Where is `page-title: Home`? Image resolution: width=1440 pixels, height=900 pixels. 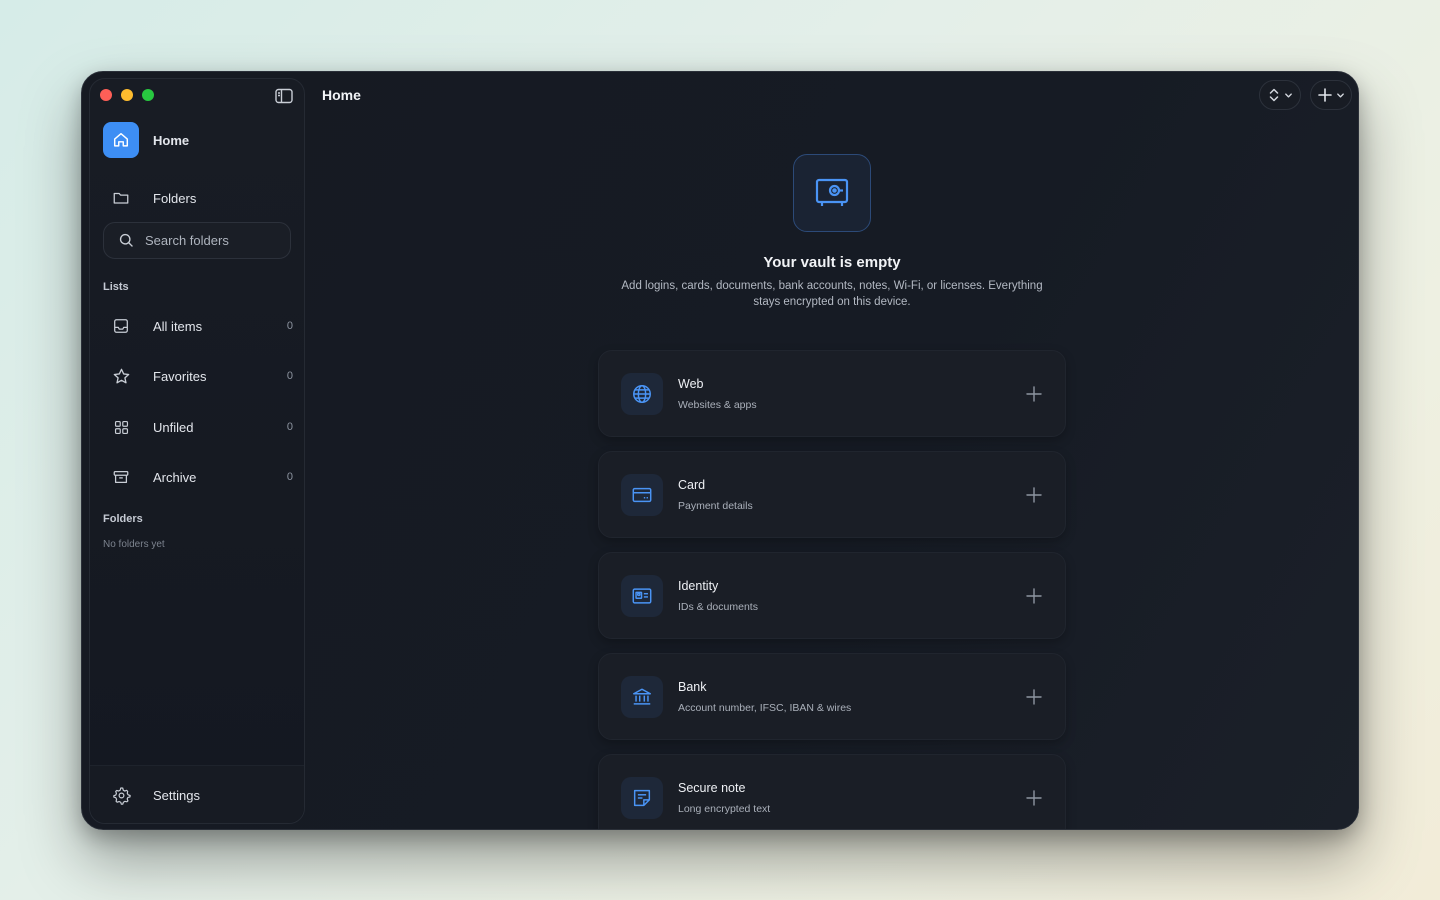 page-title: Home is located at coordinates (341, 95).